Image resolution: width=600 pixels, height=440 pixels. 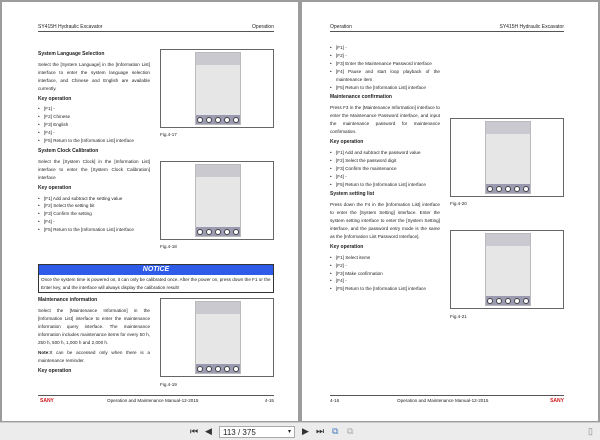 I want to click on list-item: [F3] Confirm the maintenance, so click(x=385, y=169).